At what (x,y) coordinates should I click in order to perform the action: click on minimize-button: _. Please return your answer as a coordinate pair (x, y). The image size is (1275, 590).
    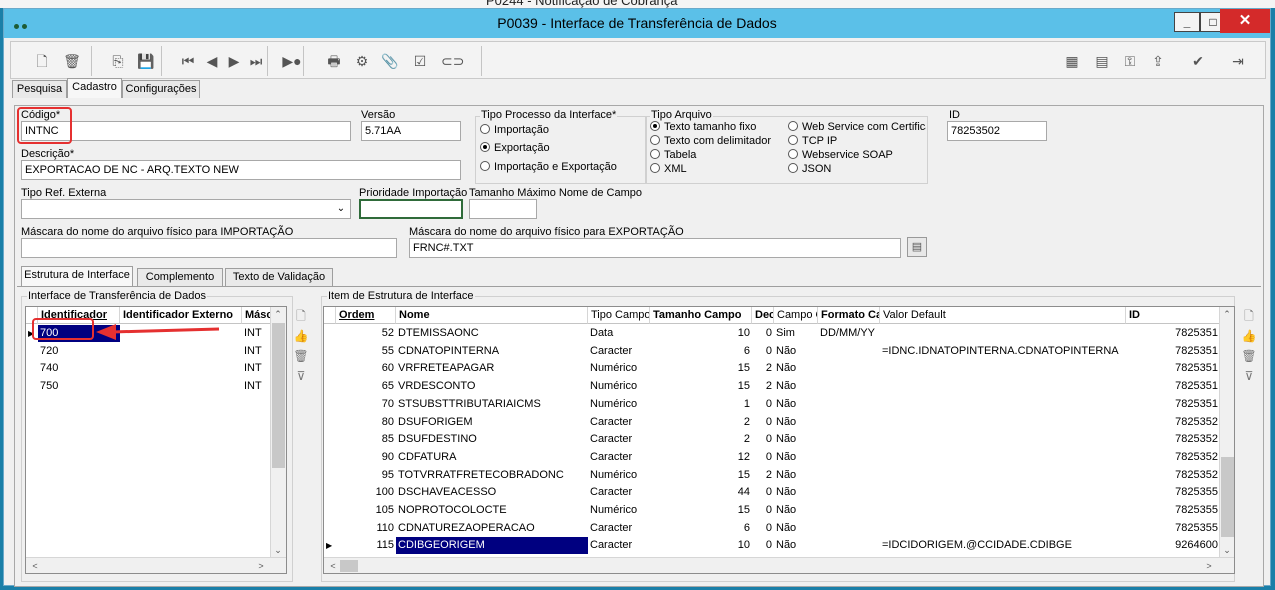
    Looking at the image, I should click on (1187, 22).